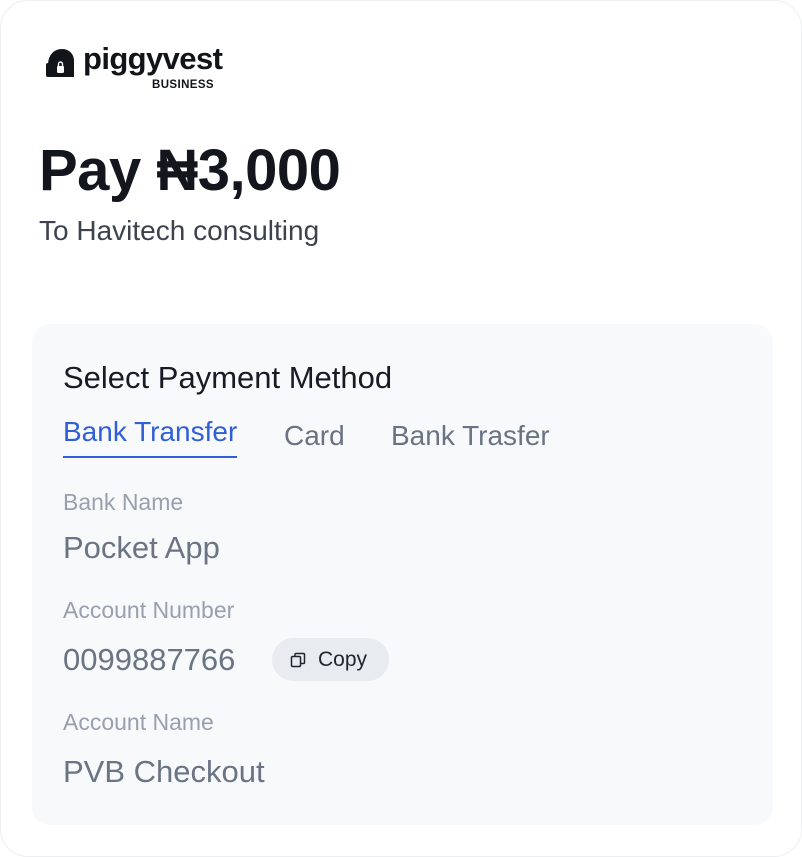  Describe the element at coordinates (298, 660) in the screenshot. I see `copy-icon` at that location.